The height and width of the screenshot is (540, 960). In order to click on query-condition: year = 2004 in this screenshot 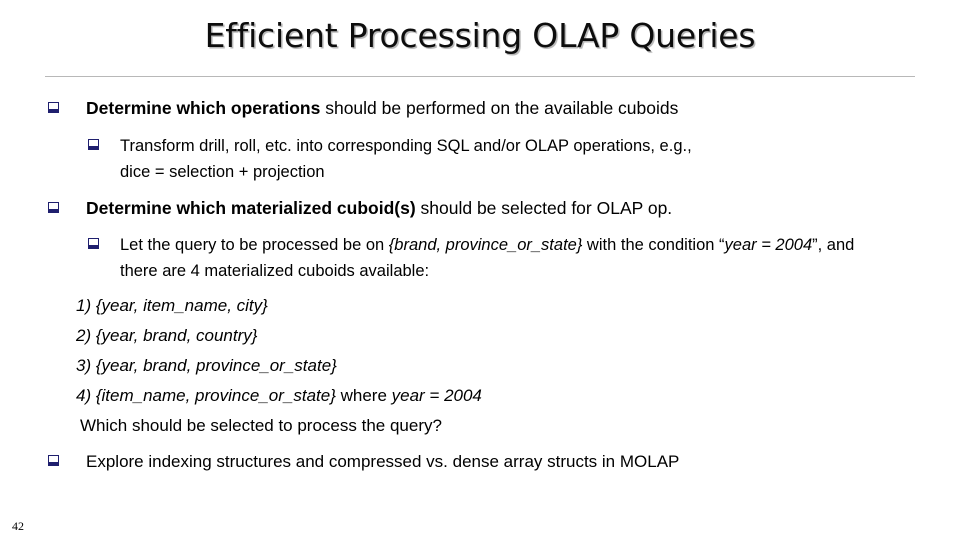, I will do `click(768, 245)`.